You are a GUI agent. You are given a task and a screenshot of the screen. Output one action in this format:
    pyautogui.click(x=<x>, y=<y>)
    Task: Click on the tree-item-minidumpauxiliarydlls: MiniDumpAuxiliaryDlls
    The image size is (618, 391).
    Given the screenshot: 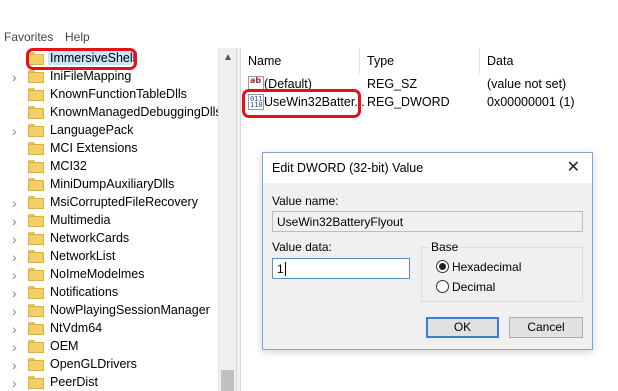 What is the action you would take?
    pyautogui.click(x=109, y=185)
    